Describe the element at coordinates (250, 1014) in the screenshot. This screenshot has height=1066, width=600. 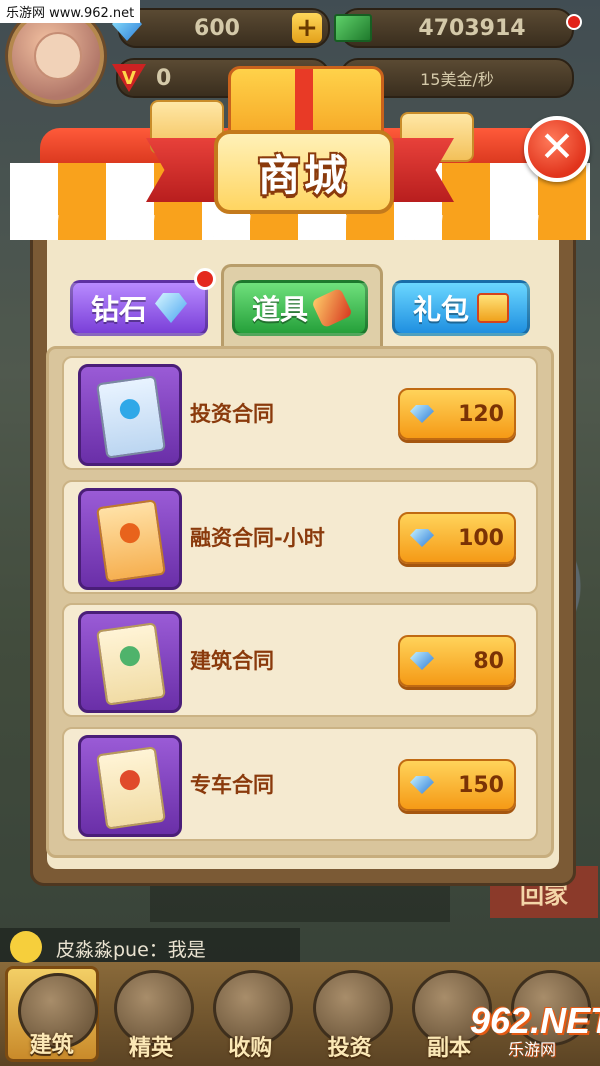
I see `nav-acquire: 收购` at that location.